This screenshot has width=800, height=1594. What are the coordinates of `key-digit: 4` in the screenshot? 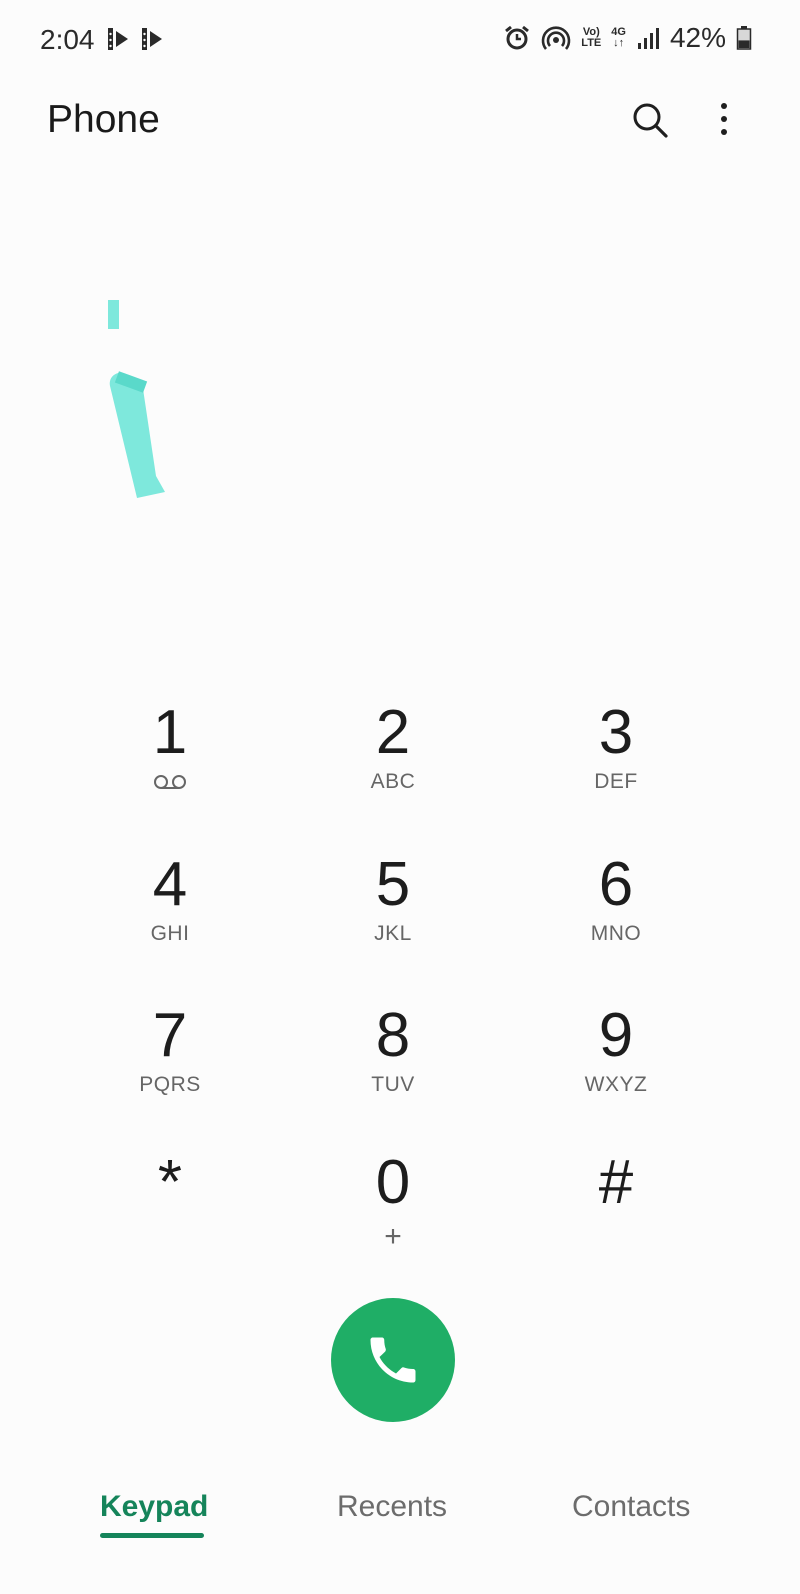 It's located at (170, 884).